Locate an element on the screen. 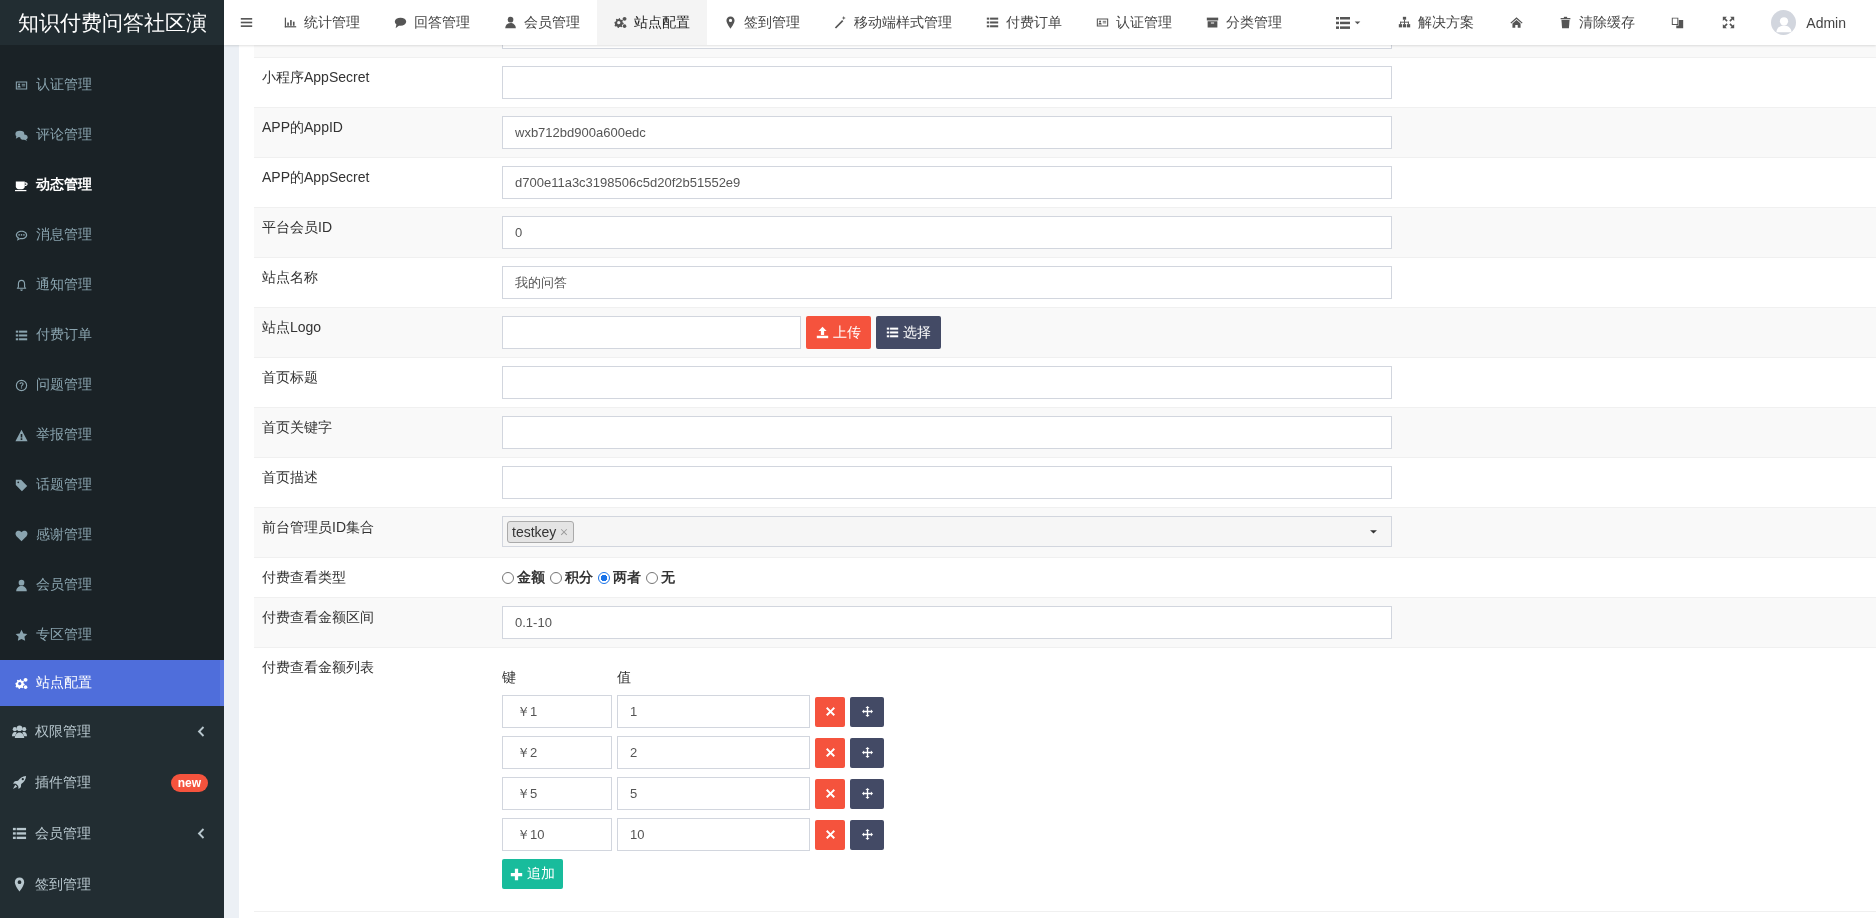  sidebar-item: 举报管理 is located at coordinates (112, 435).